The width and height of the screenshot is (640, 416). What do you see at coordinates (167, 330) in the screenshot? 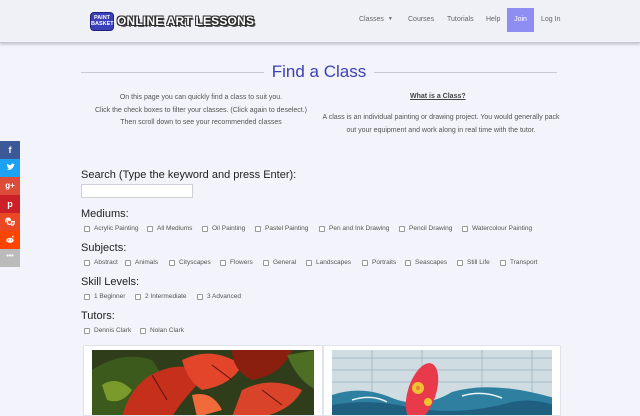
I see `option-label: Nolan Clark` at bounding box center [167, 330].